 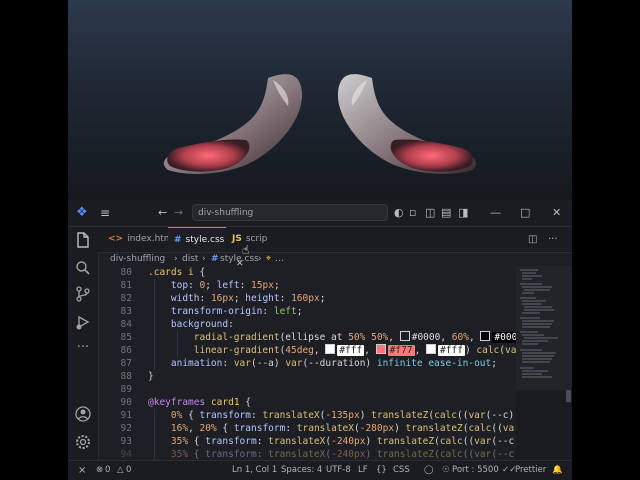 I want to click on code-line: 82 width: 16px; height: 160px;, so click(x=223, y=298).